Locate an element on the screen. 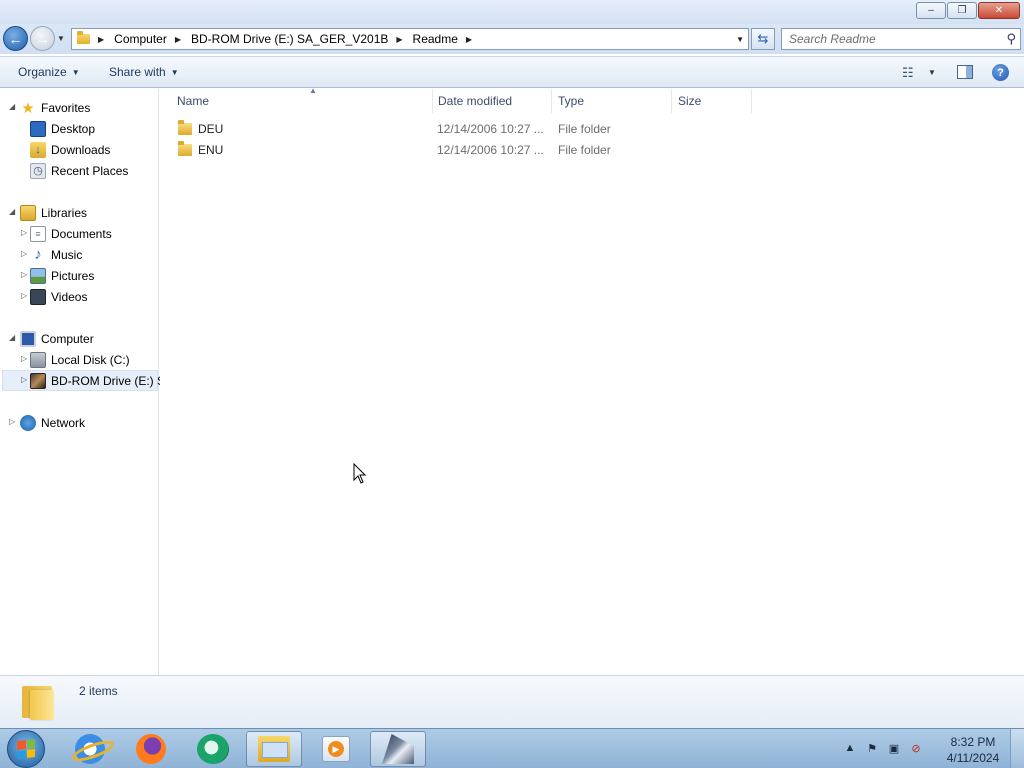 This screenshot has width=1024, height=768. pictures-icon is located at coordinates (38, 275).